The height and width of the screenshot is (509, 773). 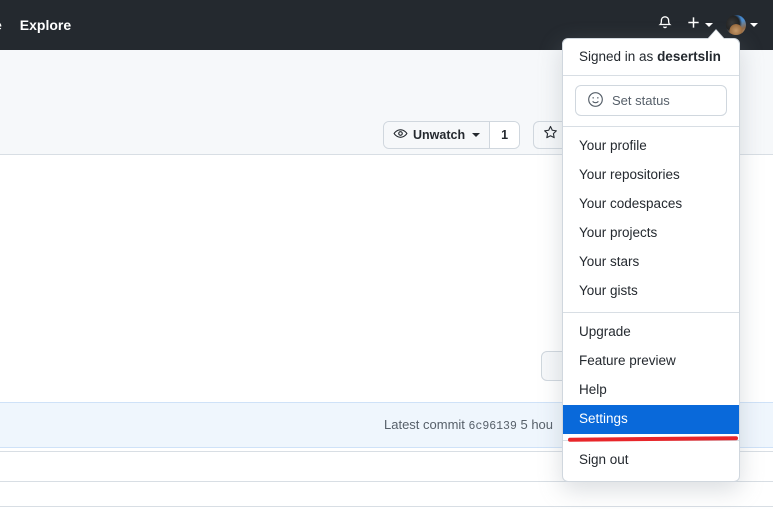 What do you see at coordinates (651, 175) in the screenshot?
I see `menu-item-your-repositories: Your repositories` at bounding box center [651, 175].